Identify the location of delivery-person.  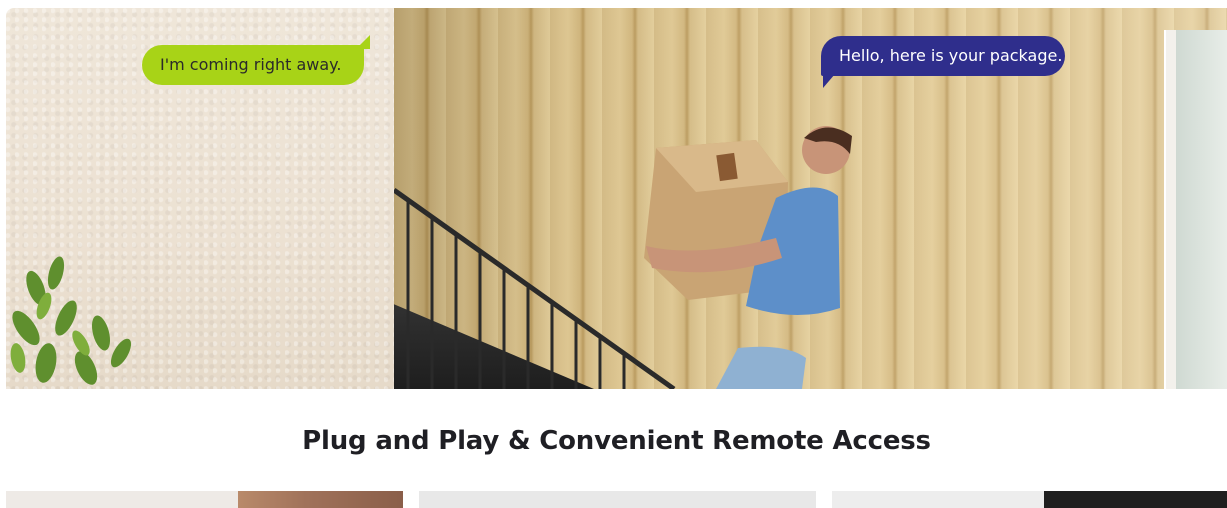
(748, 257).